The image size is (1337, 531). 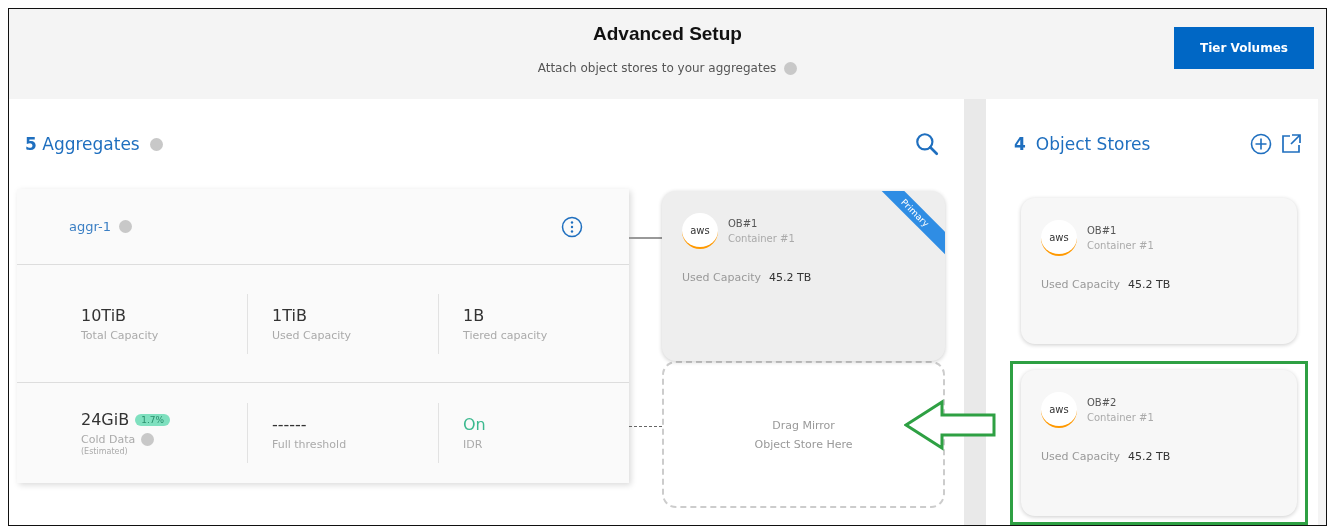 What do you see at coordinates (289, 424) in the screenshot?
I see `metric-value: ------` at bounding box center [289, 424].